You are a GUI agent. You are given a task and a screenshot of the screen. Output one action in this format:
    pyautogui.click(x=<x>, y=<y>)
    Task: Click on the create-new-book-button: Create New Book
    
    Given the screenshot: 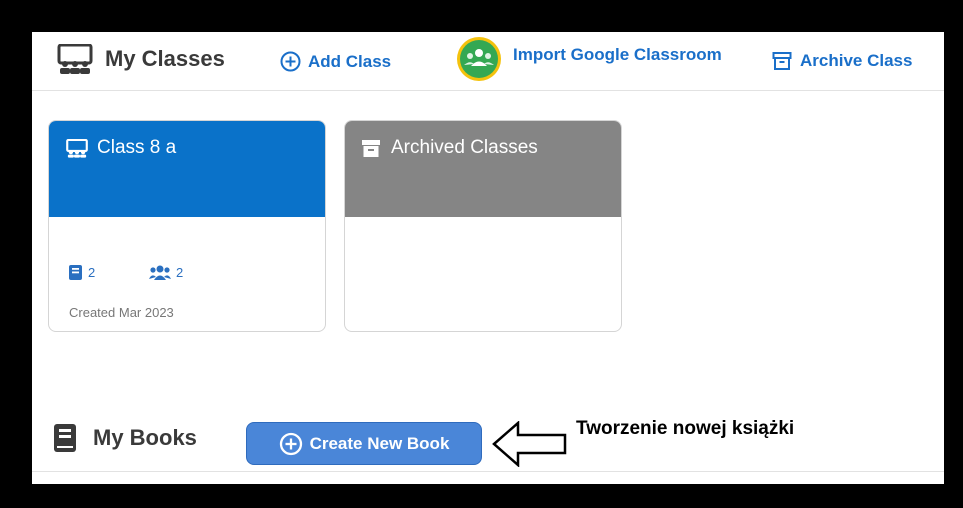 What is the action you would take?
    pyautogui.click(x=364, y=443)
    